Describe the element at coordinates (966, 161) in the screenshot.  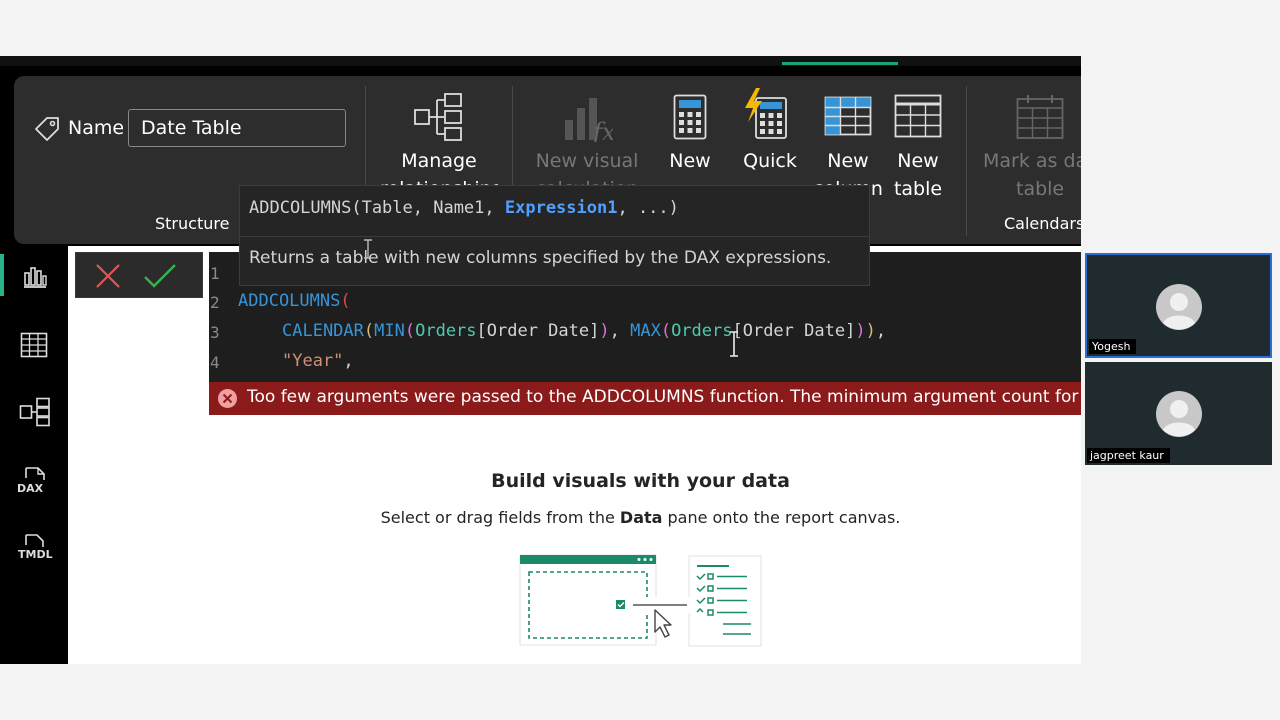
I see `ribbon-separator` at that location.